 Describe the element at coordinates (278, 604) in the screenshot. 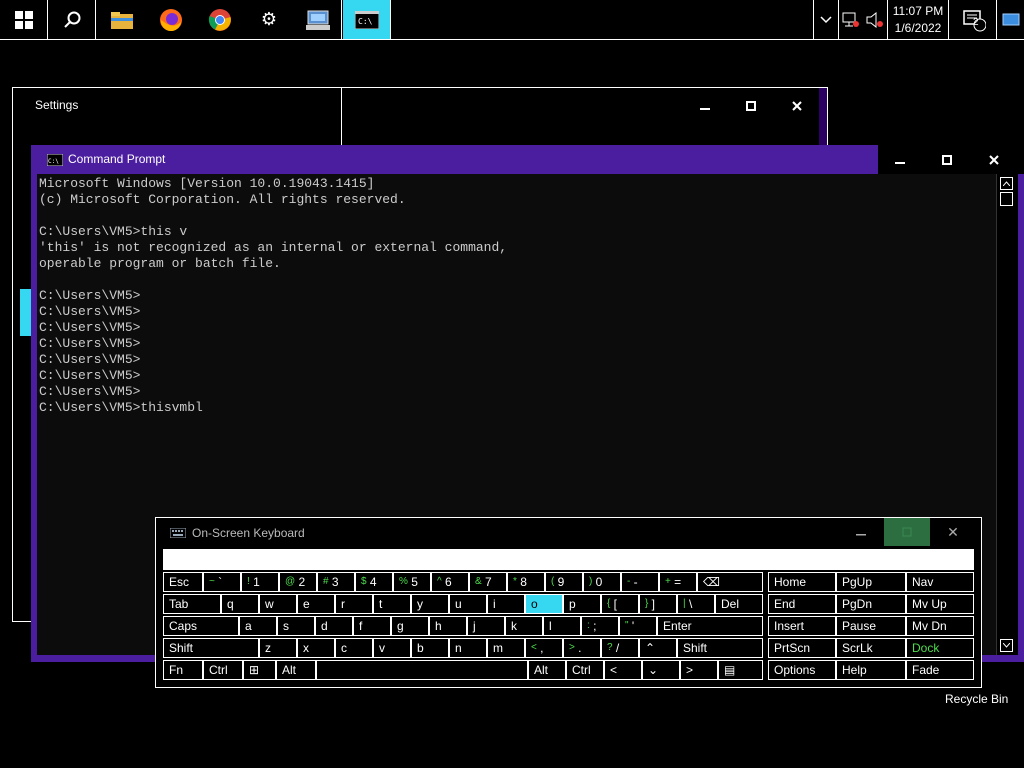

I see `key-w: w` at that location.